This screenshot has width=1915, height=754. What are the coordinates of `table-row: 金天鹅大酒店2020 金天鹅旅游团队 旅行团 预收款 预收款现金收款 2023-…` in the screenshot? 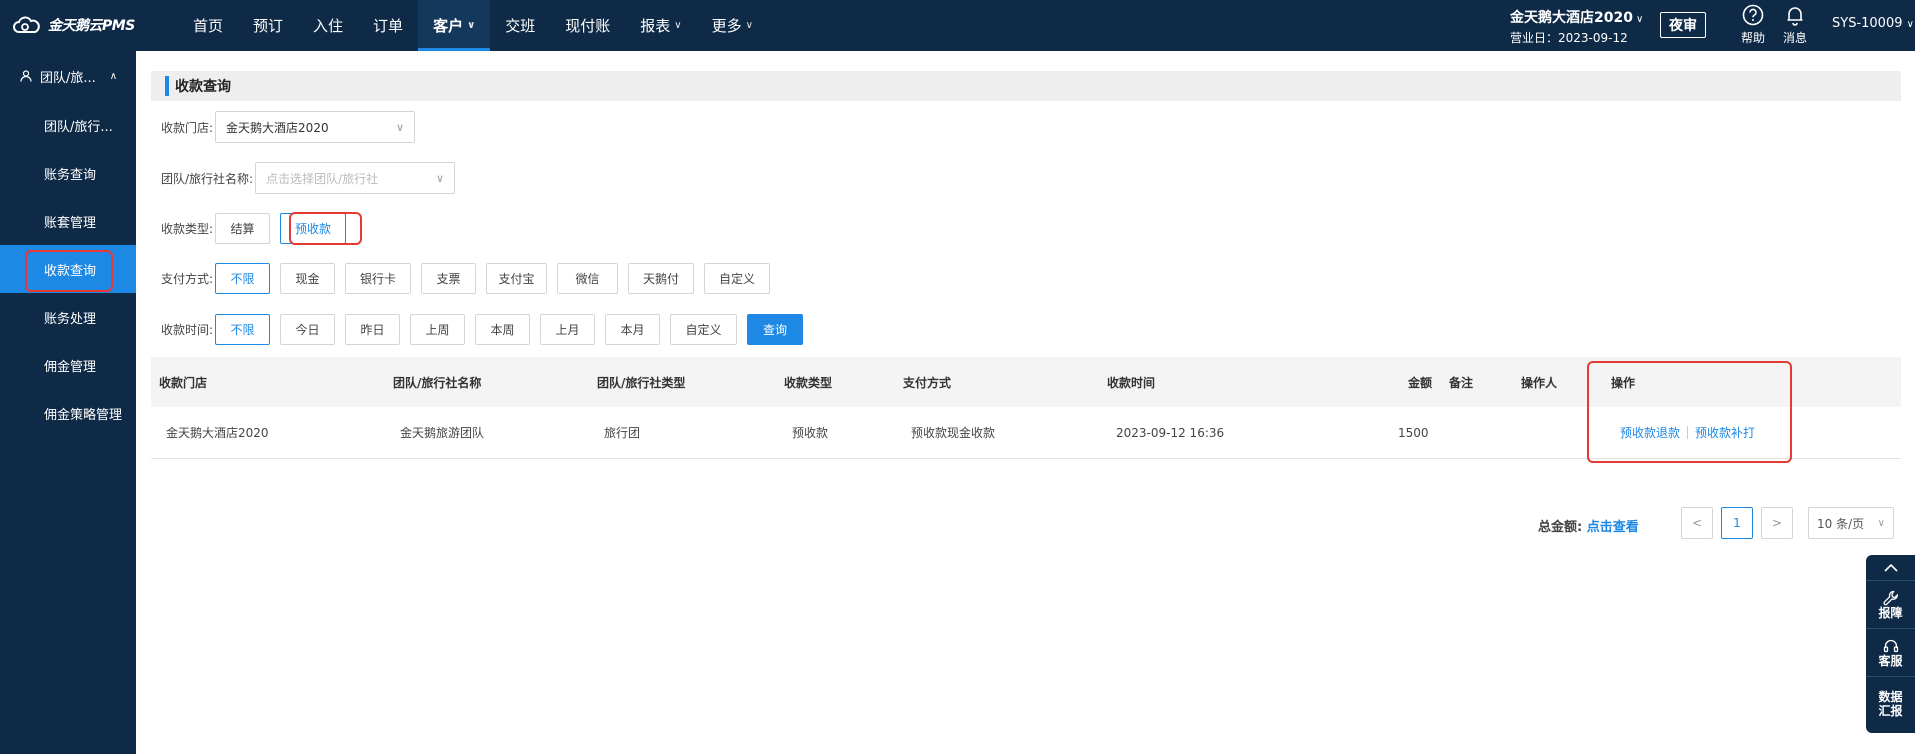 It's located at (1026, 433).